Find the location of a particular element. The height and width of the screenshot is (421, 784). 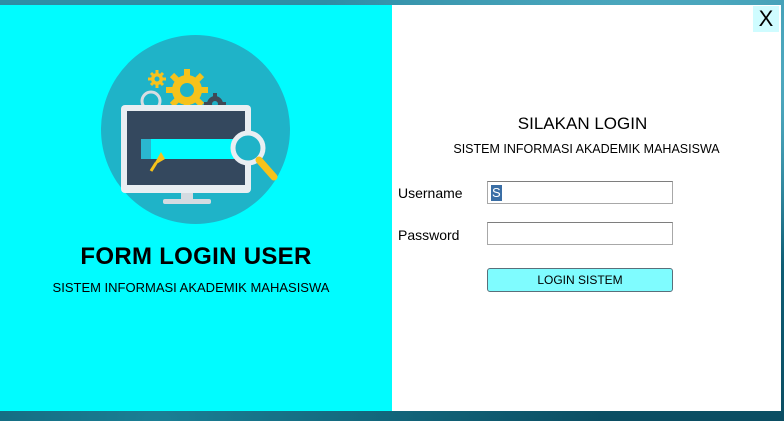

login-heading: SILAKAN LOGIN is located at coordinates (586, 124).